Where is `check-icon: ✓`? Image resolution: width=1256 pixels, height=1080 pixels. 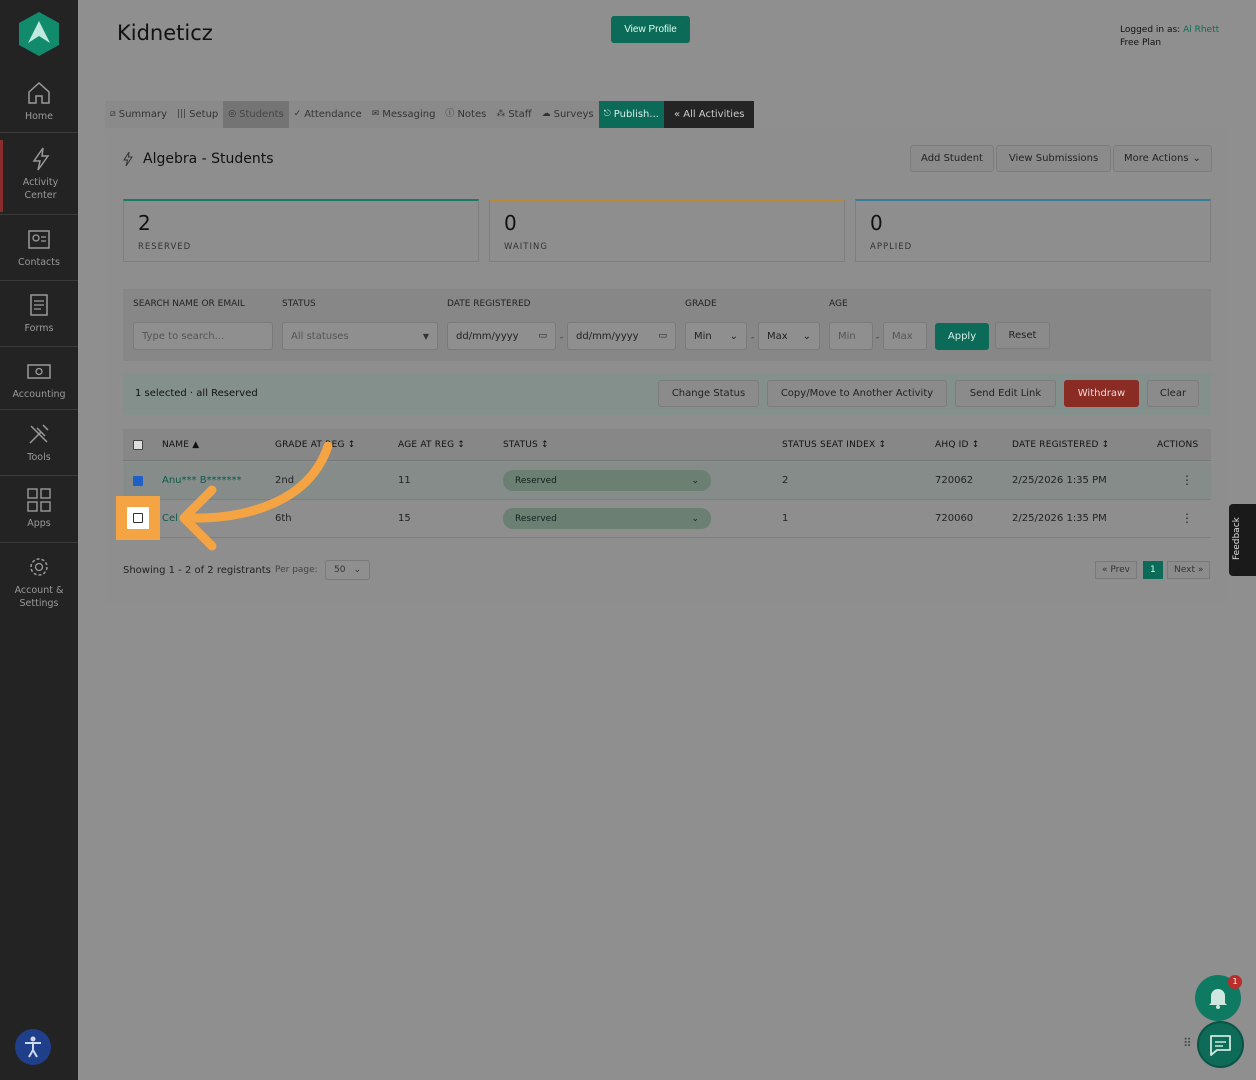 check-icon: ✓ is located at coordinates (297, 114).